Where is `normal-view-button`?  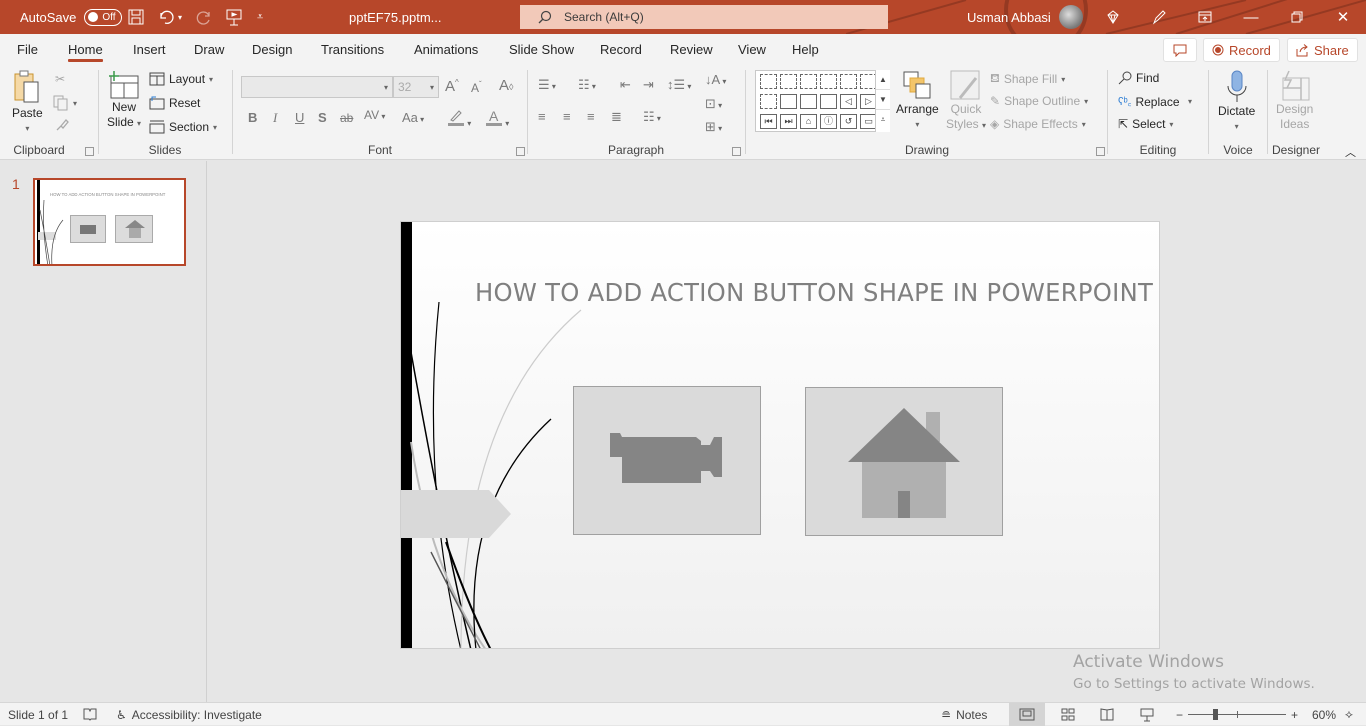 normal-view-button is located at coordinates (1027, 714).